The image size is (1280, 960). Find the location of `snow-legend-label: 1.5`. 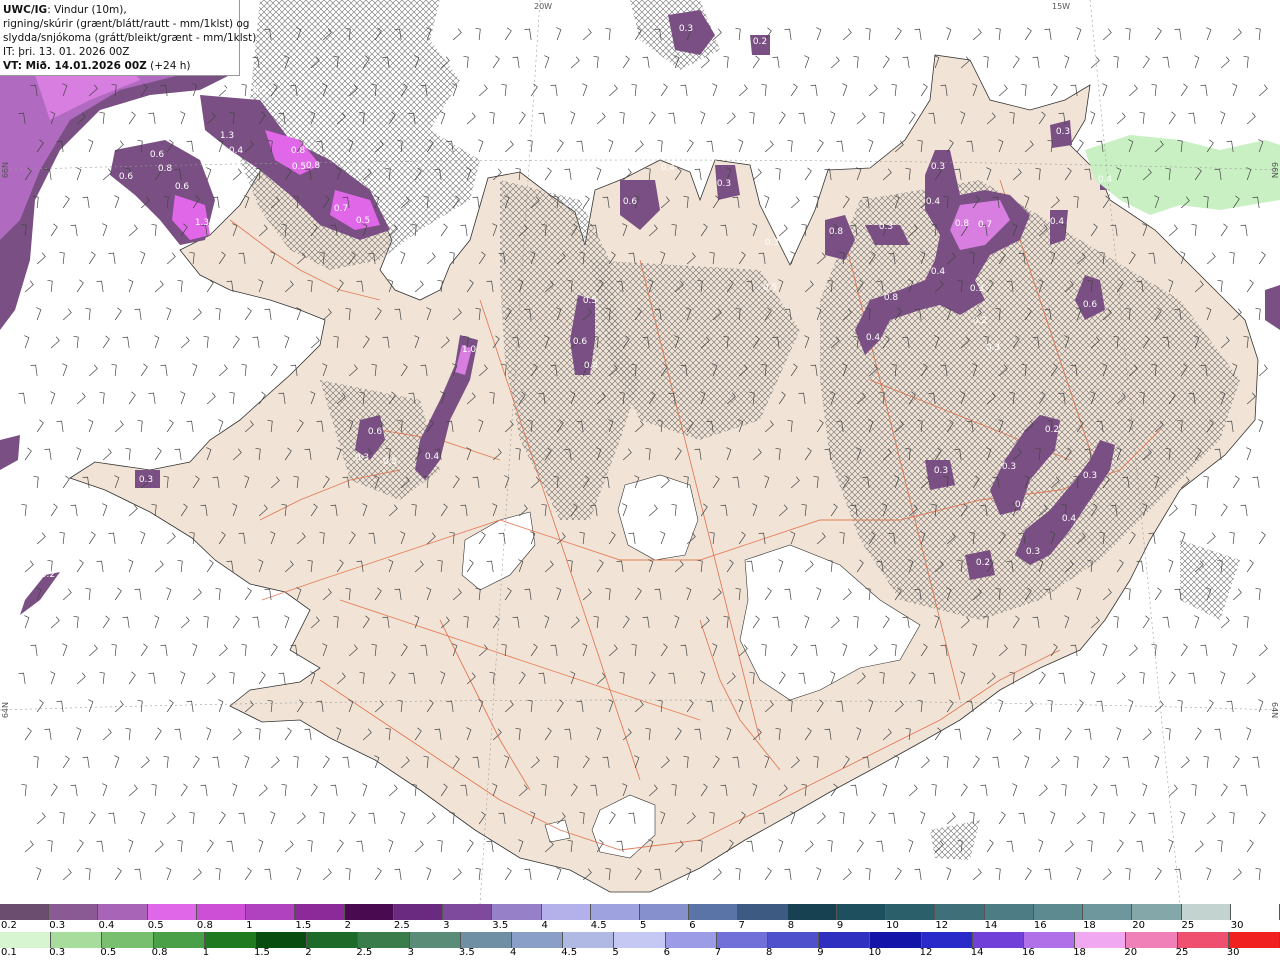

snow-legend-label: 1.5 is located at coordinates (303, 925).